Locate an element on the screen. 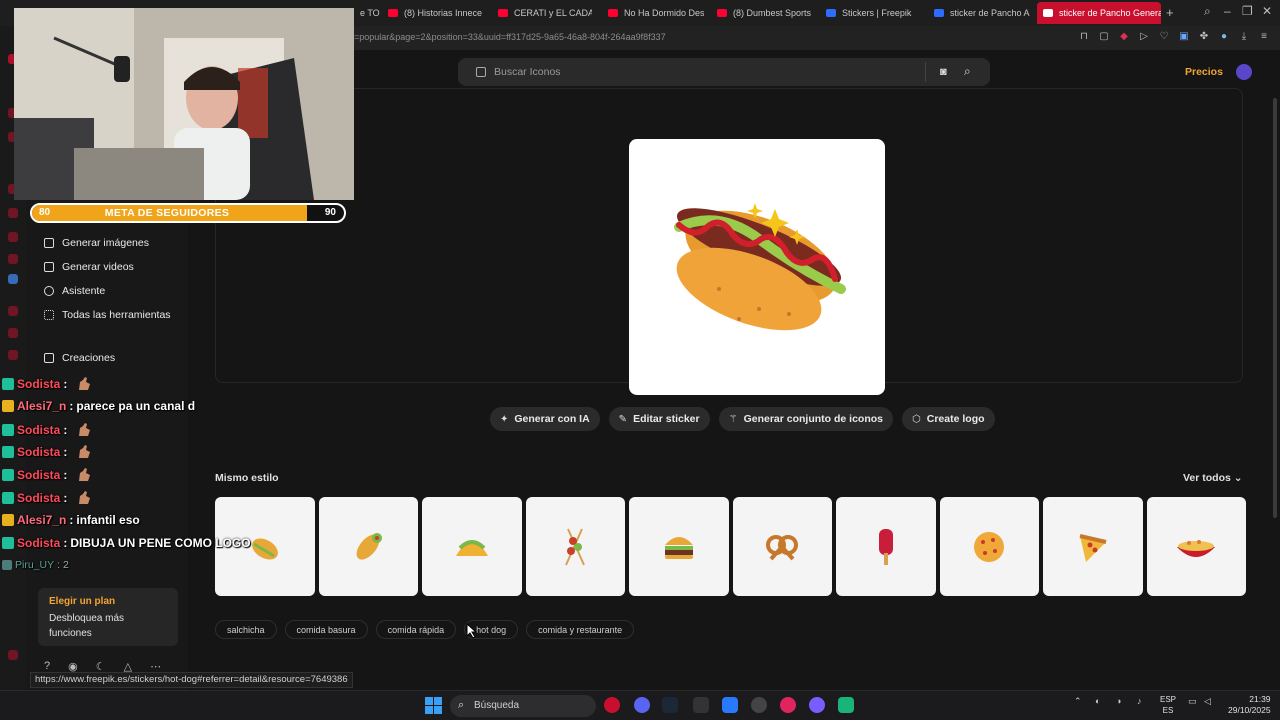 The width and height of the screenshot is (1280, 720). app2-taskbar-icon is located at coordinates (846, 705).